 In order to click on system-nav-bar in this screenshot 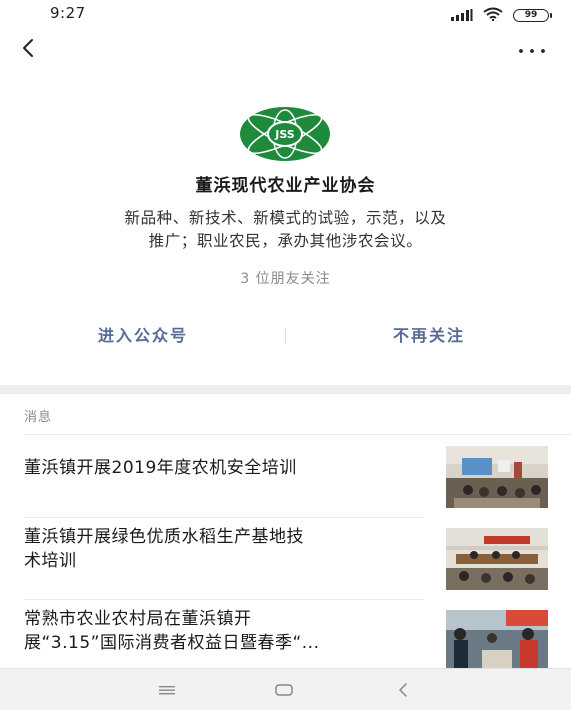, I will do `click(285, 689)`.